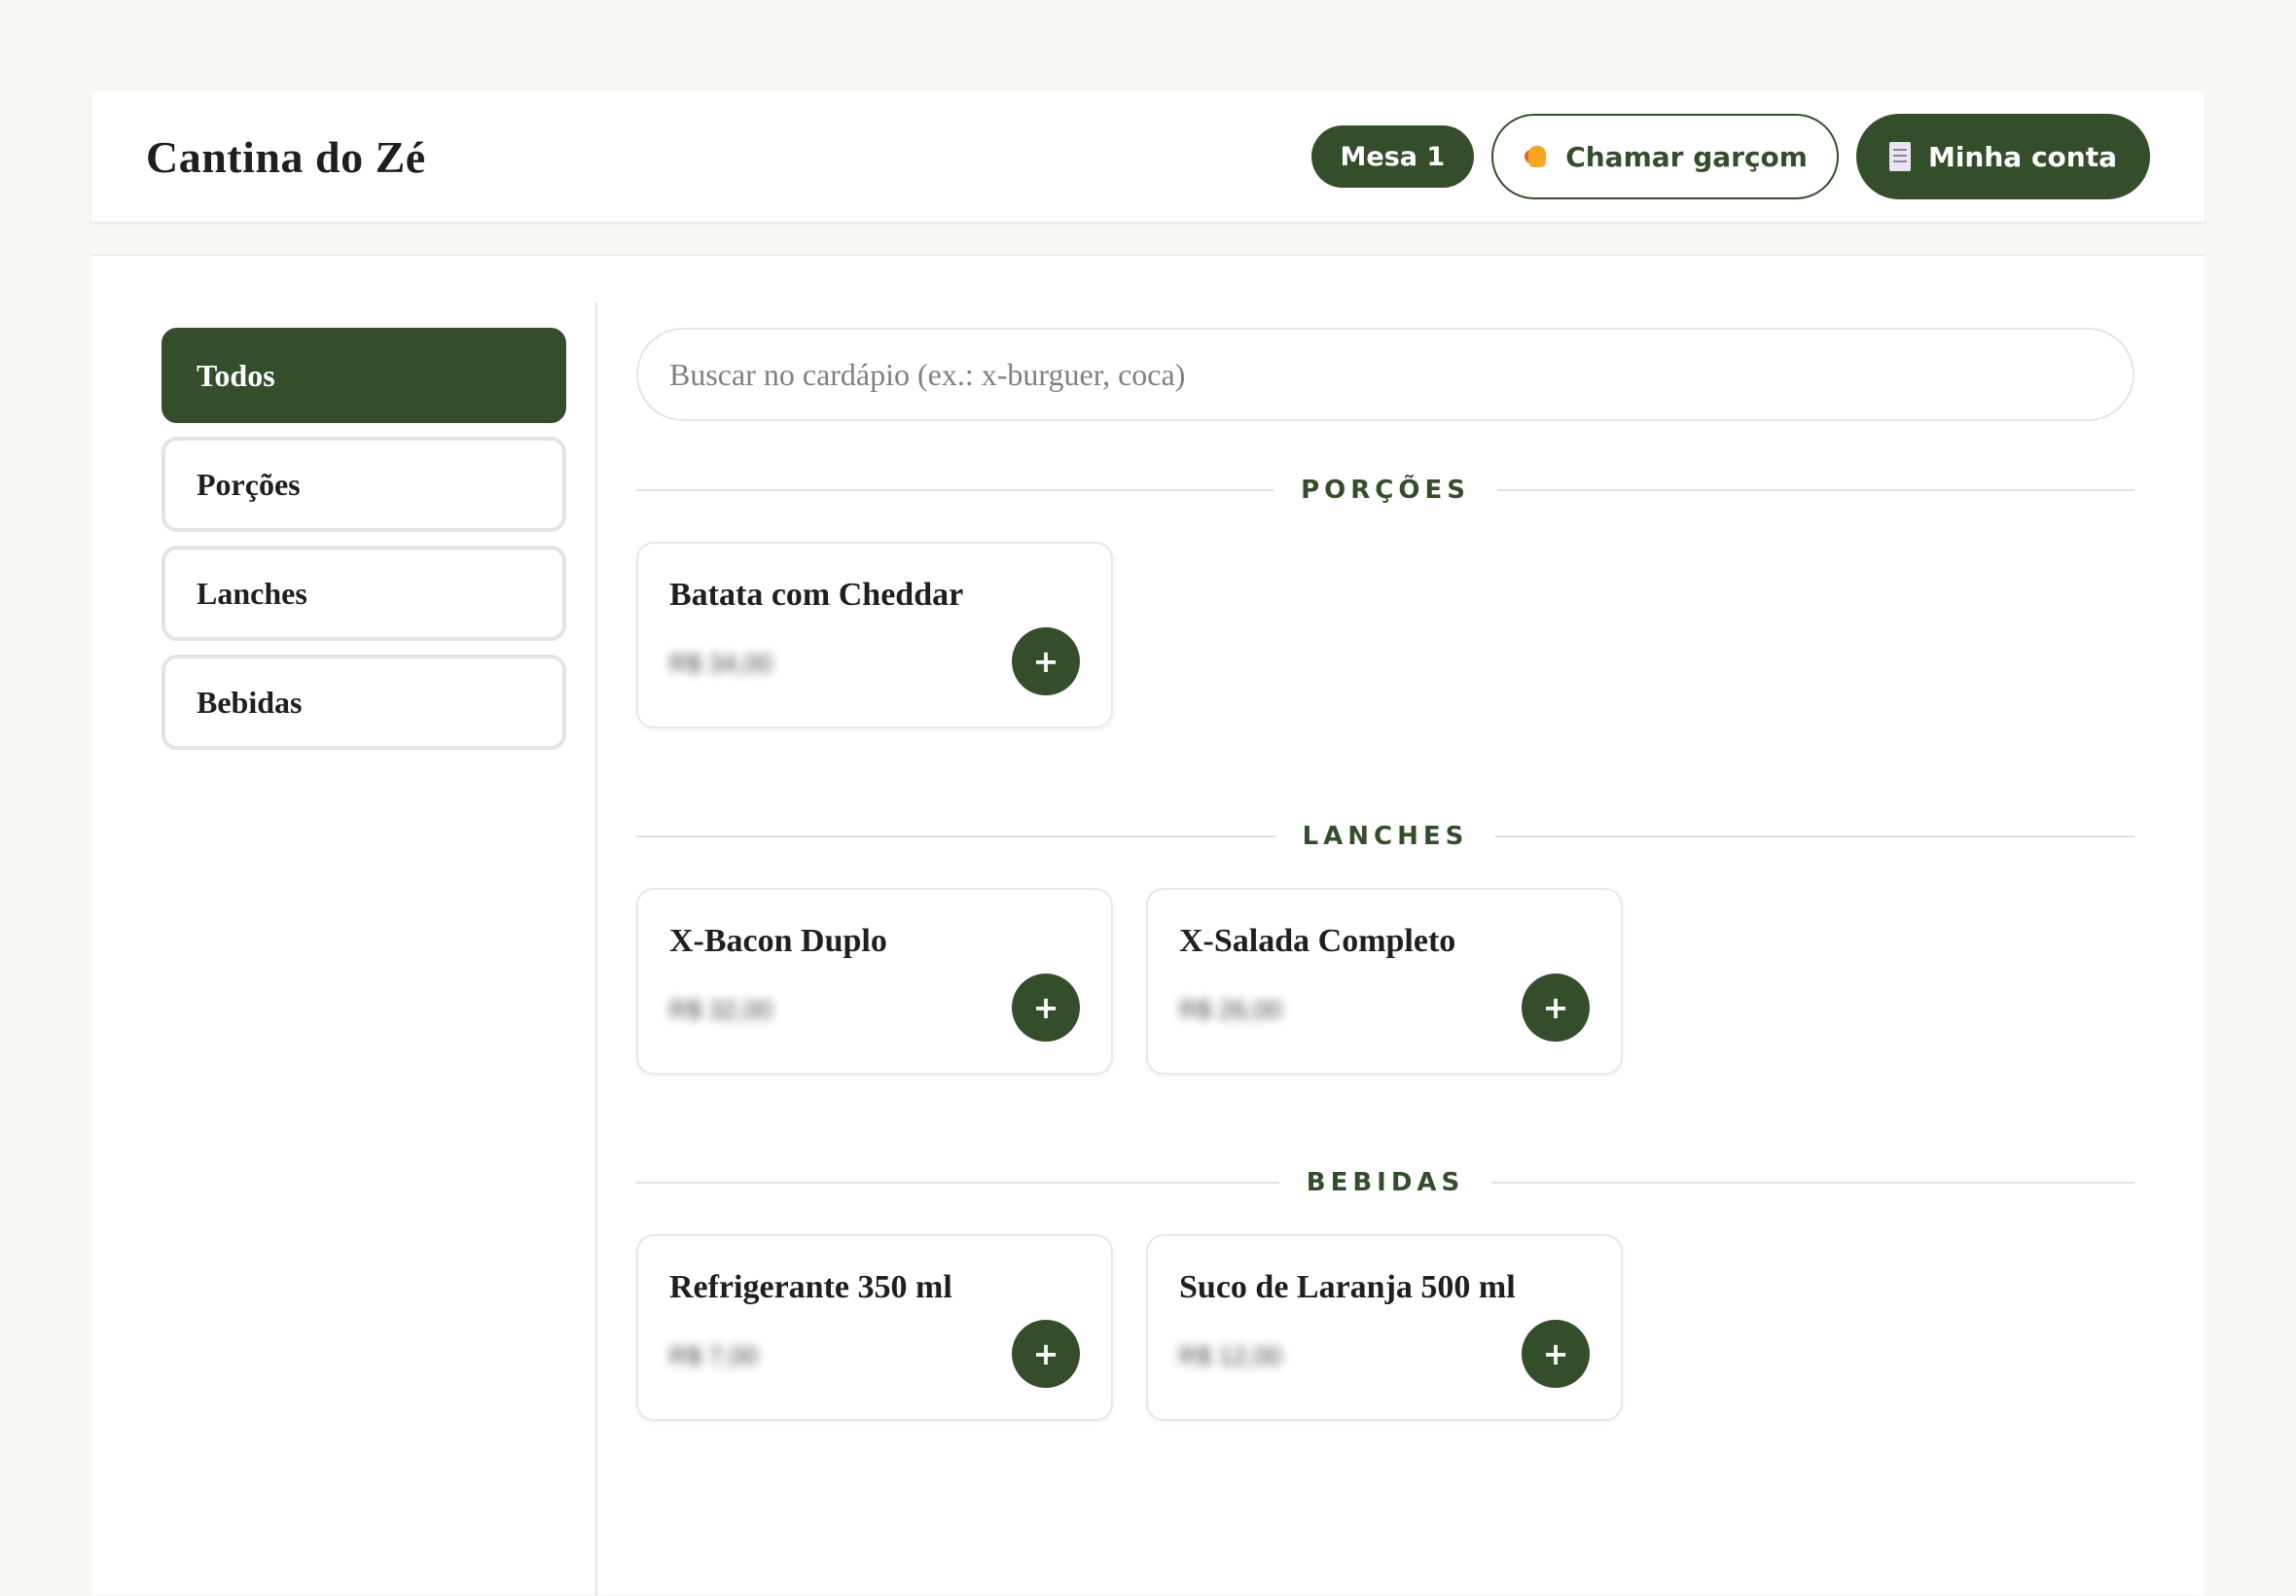 This screenshot has height=1596, width=2296. Describe the element at coordinates (596, 949) in the screenshot. I see `sidebar-divider` at that location.